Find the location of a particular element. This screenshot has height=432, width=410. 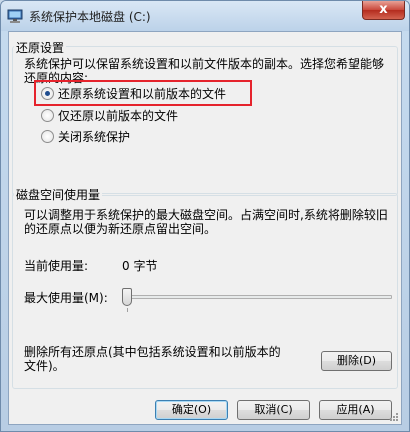

radio-files-only-label: 仅还原以前版本的文件 is located at coordinates (118, 116).